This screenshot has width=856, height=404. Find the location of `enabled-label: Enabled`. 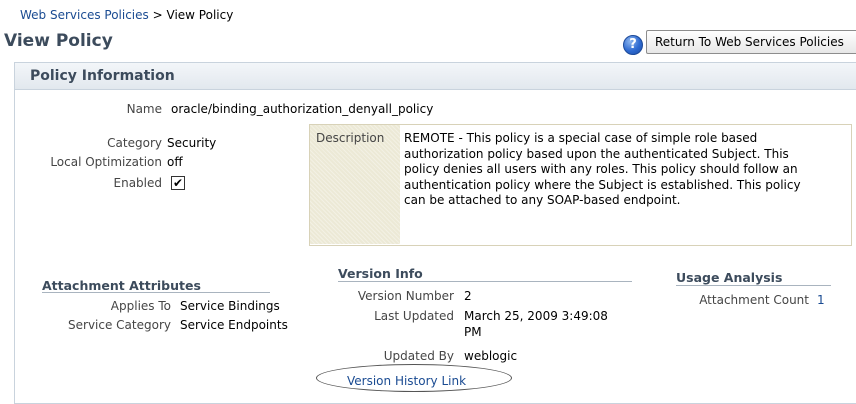

enabled-label: Enabled is located at coordinates (138, 183).